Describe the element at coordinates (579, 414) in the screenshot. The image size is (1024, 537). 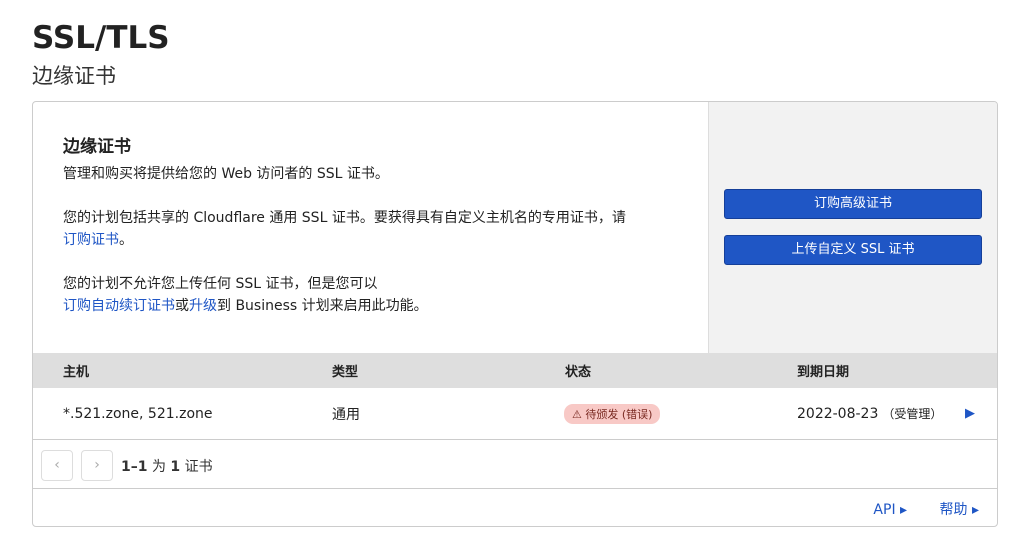
I see `warning-icon: ⚠` at that location.